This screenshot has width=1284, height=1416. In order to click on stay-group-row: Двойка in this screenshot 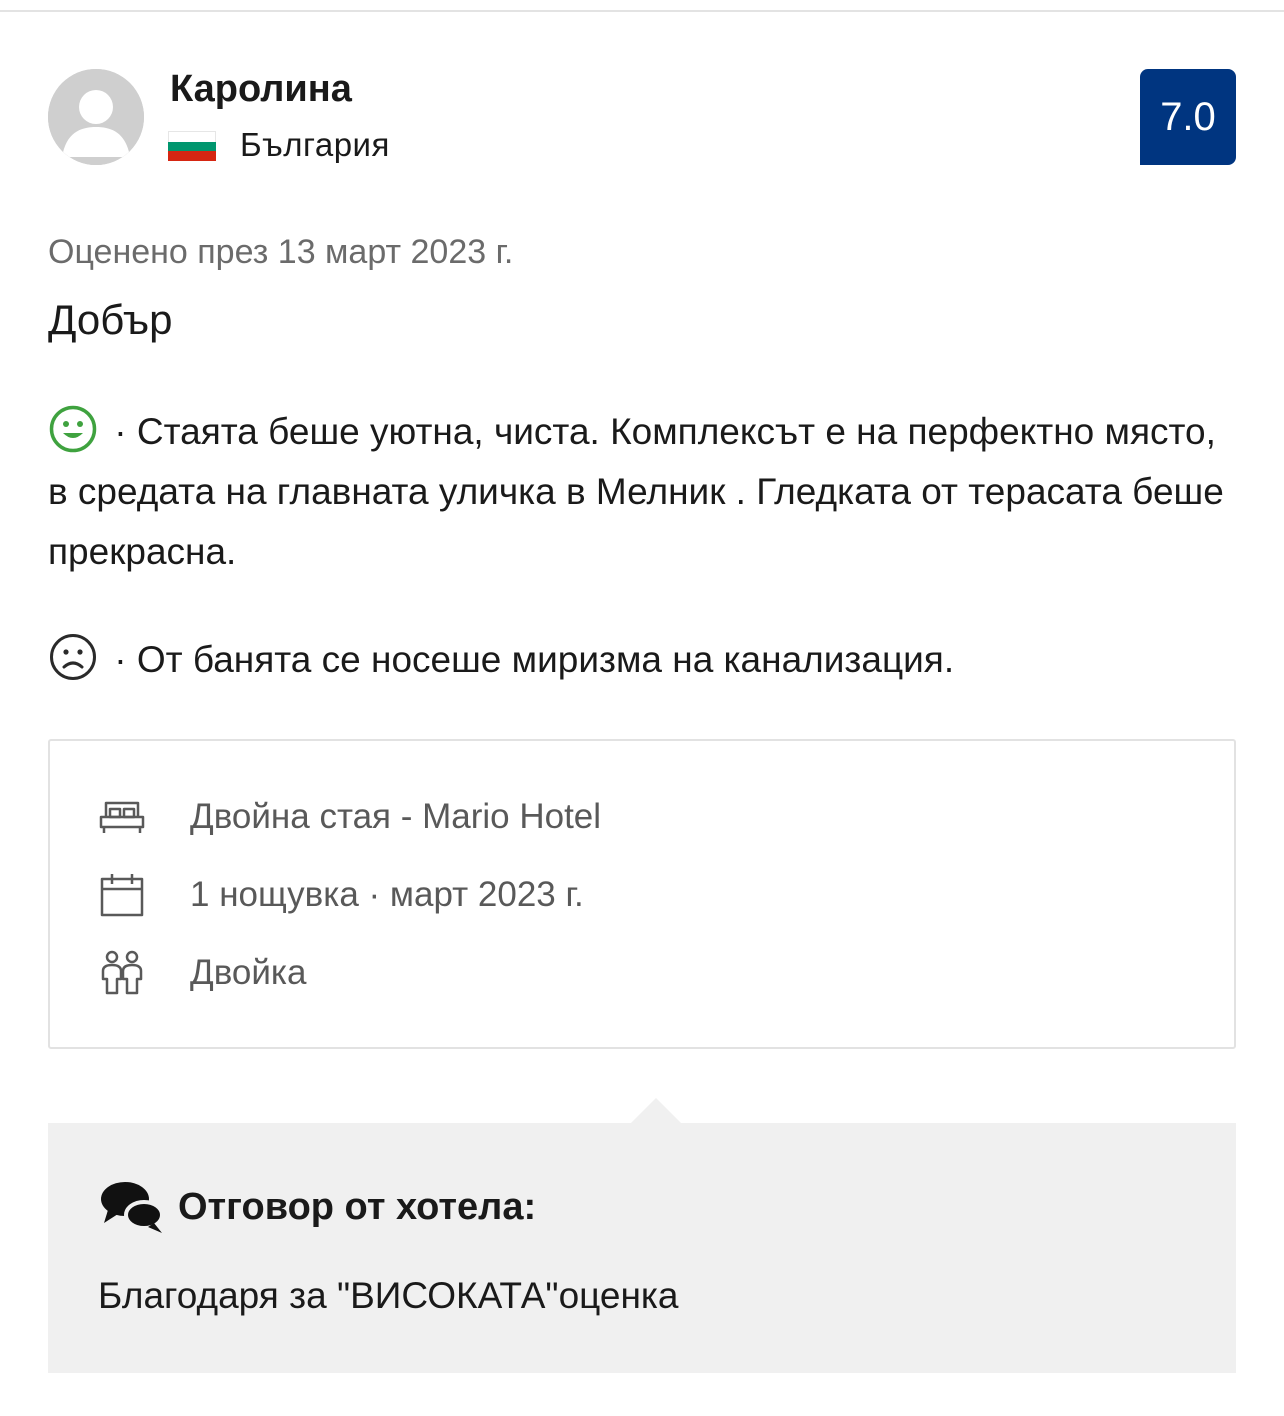, I will do `click(202, 973)`.